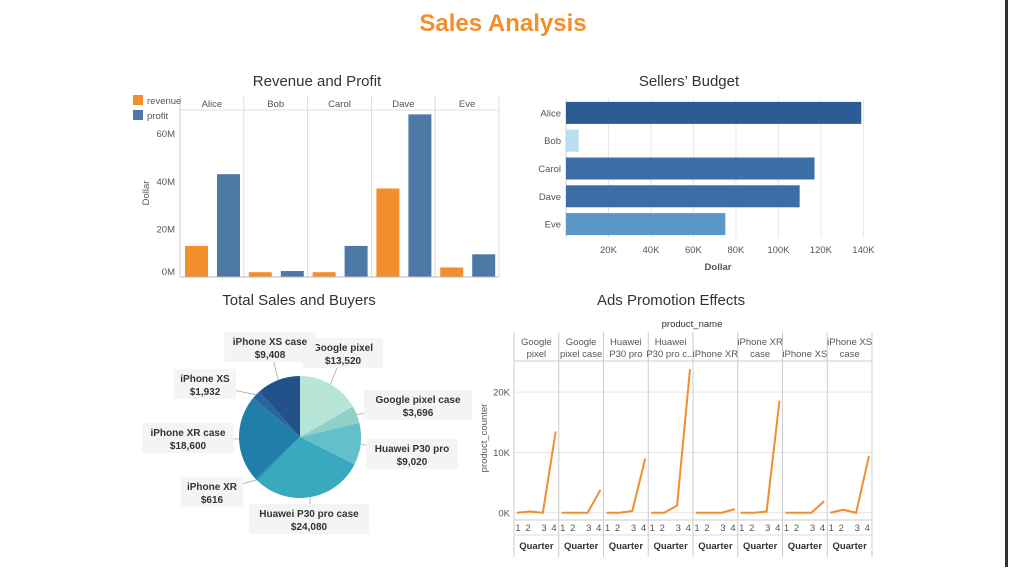 The image size is (1009, 572). Describe the element at coordinates (581, 342) in the screenshot. I see `panel-header-line: Google` at that location.